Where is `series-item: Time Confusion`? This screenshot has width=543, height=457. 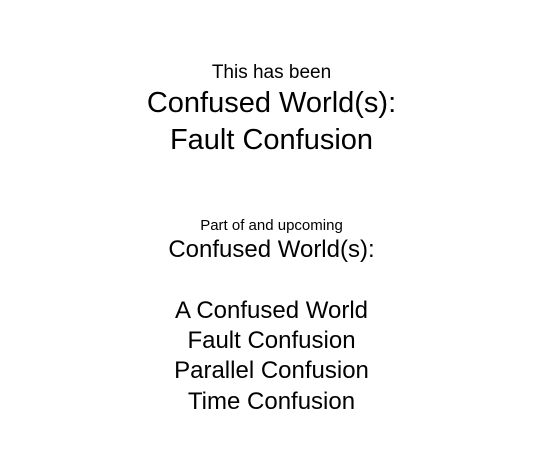
series-item: Time Confusion is located at coordinates (271, 401).